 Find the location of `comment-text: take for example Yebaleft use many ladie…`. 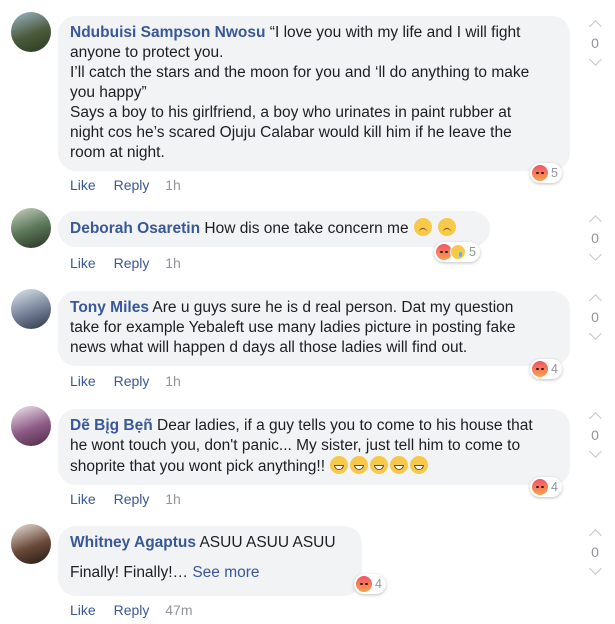

comment-text: take for example Yebaleft use many ladie… is located at coordinates (293, 327).